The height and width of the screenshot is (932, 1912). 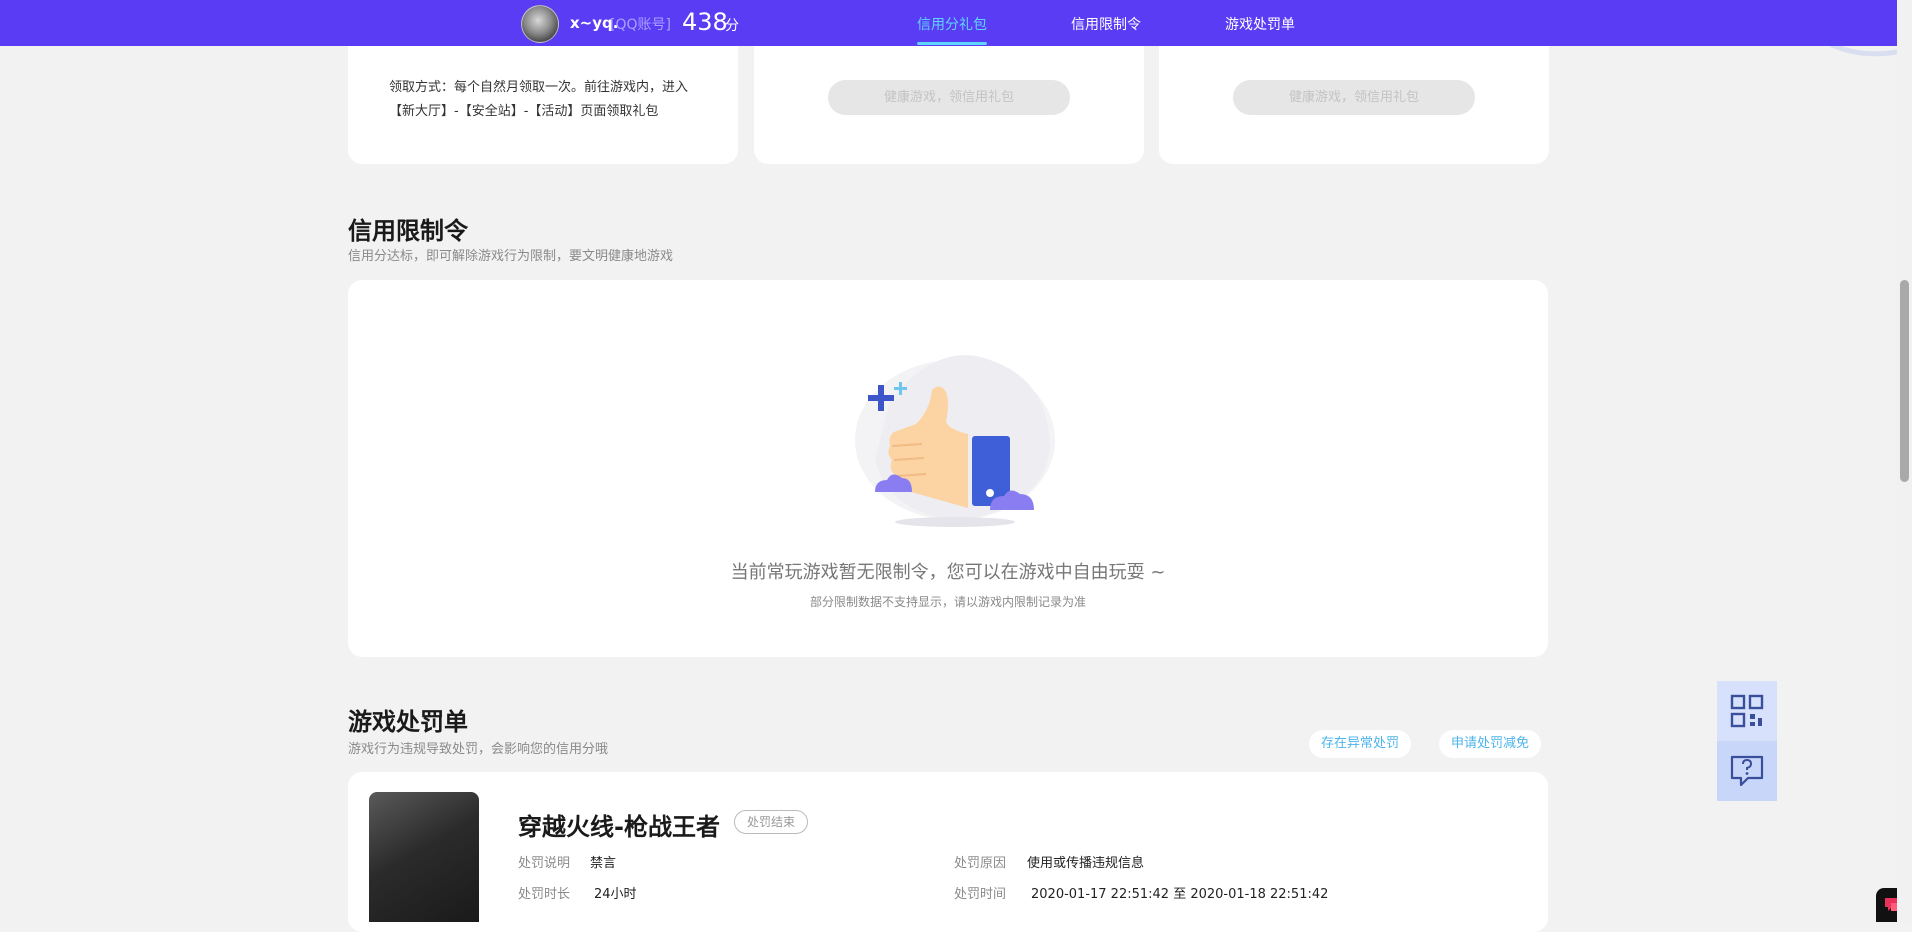 I want to click on empty-state-note: 部分限制数据不支持显示，请以游戏内限制记录为准, so click(x=947, y=602).